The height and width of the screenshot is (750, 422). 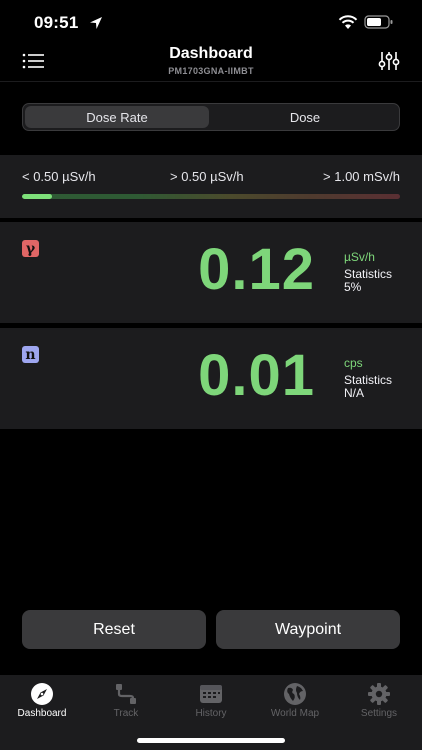 I want to click on gear-icon, so click(x=379, y=694).